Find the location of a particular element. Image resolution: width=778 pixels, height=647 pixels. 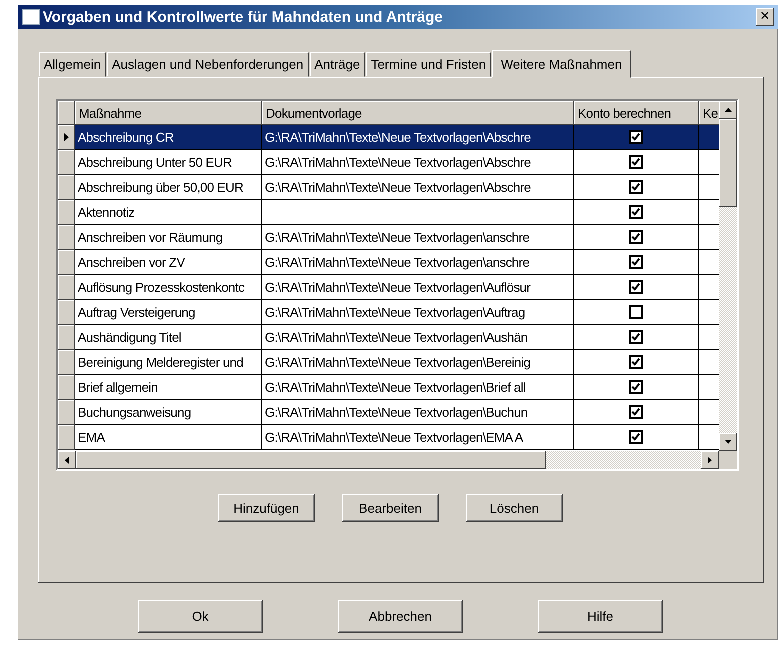

column-header: Konto berechnen is located at coordinates (636, 113).